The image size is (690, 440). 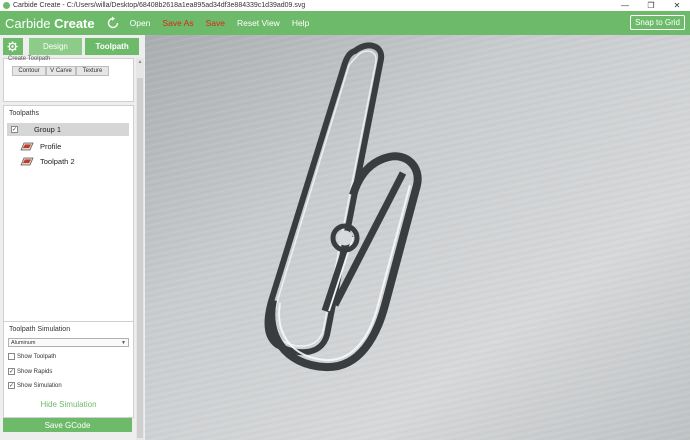 I want to click on show-toolpath-checkbox, so click(x=11, y=356).